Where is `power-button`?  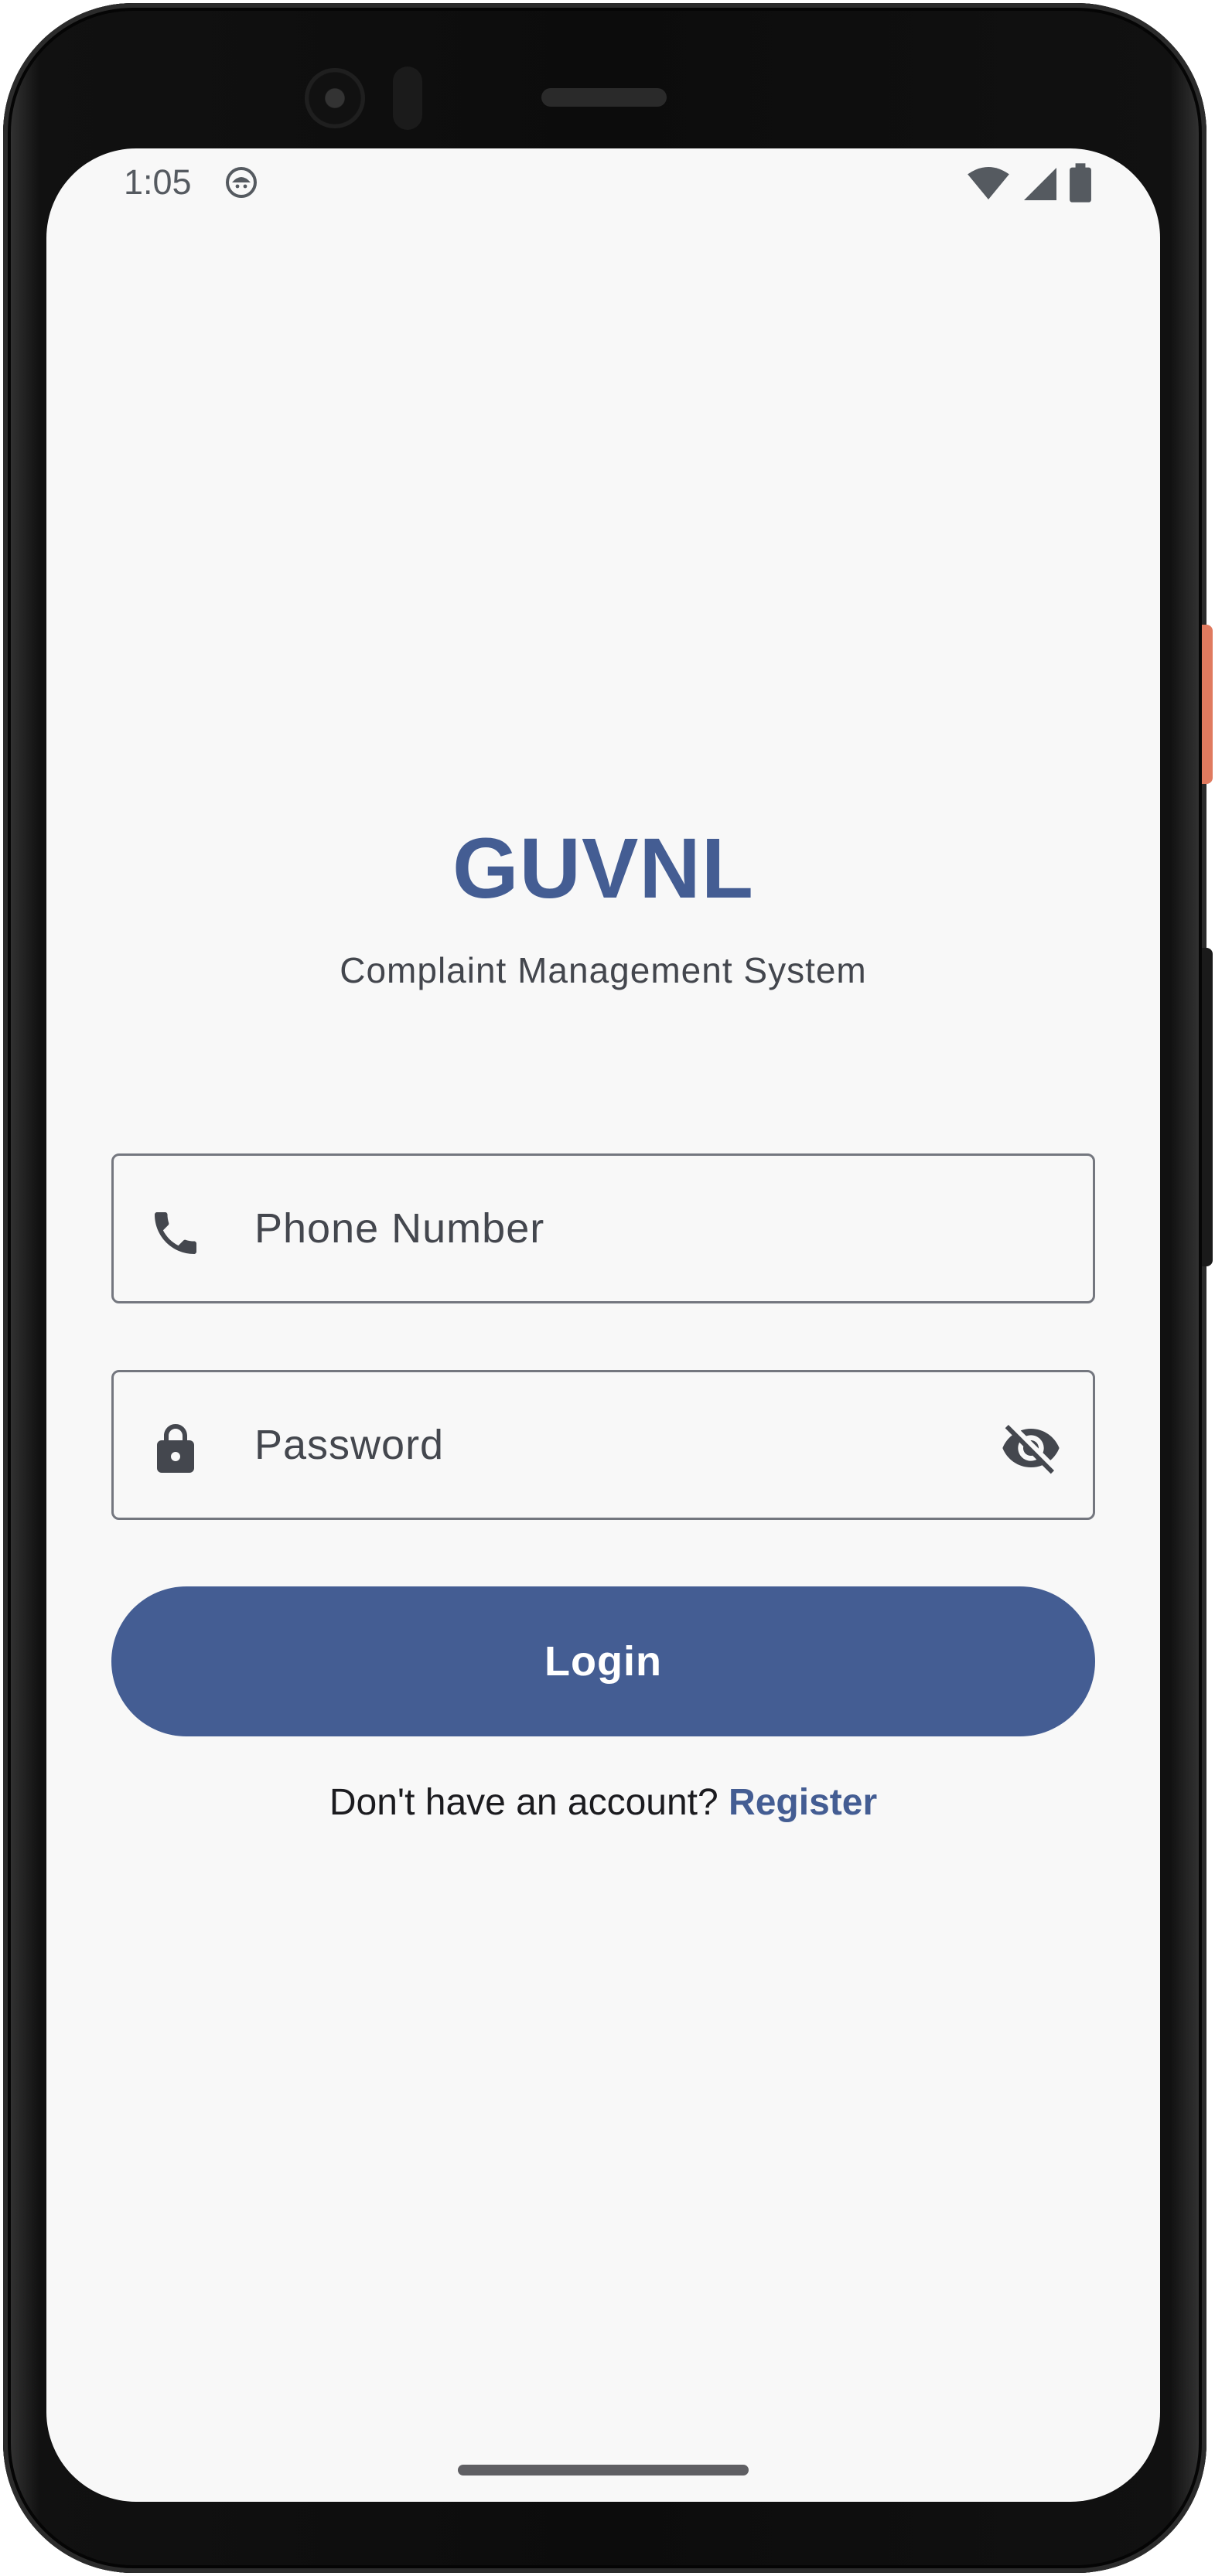
power-button is located at coordinates (1207, 704).